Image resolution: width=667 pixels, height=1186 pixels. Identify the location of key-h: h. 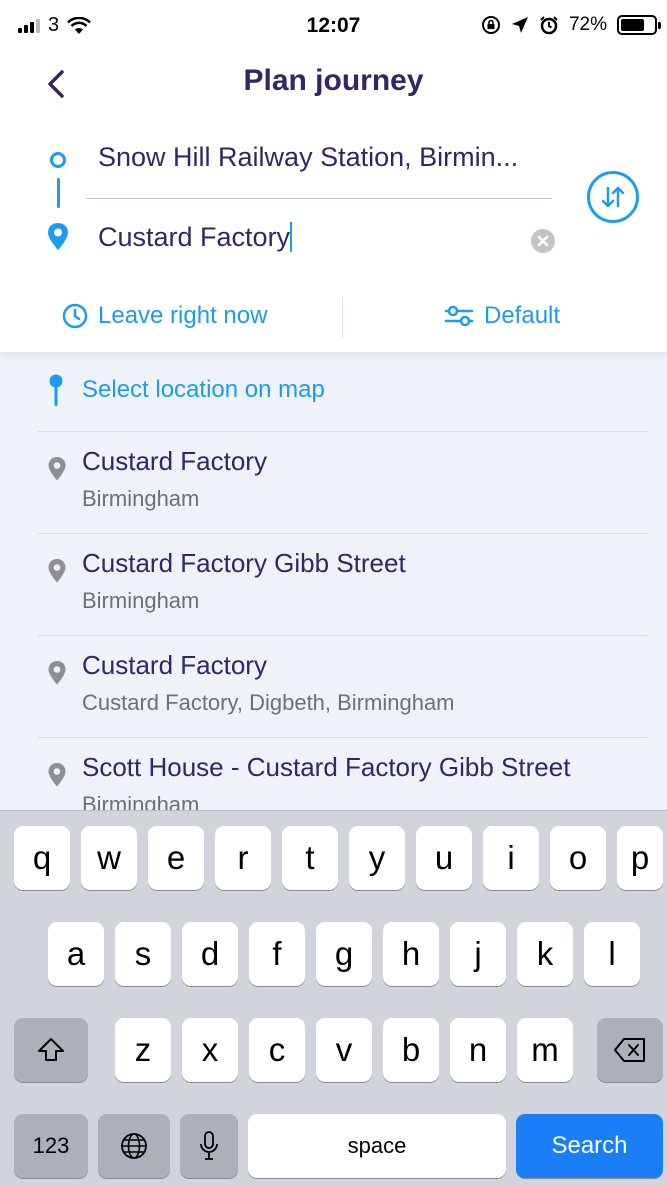
(411, 954).